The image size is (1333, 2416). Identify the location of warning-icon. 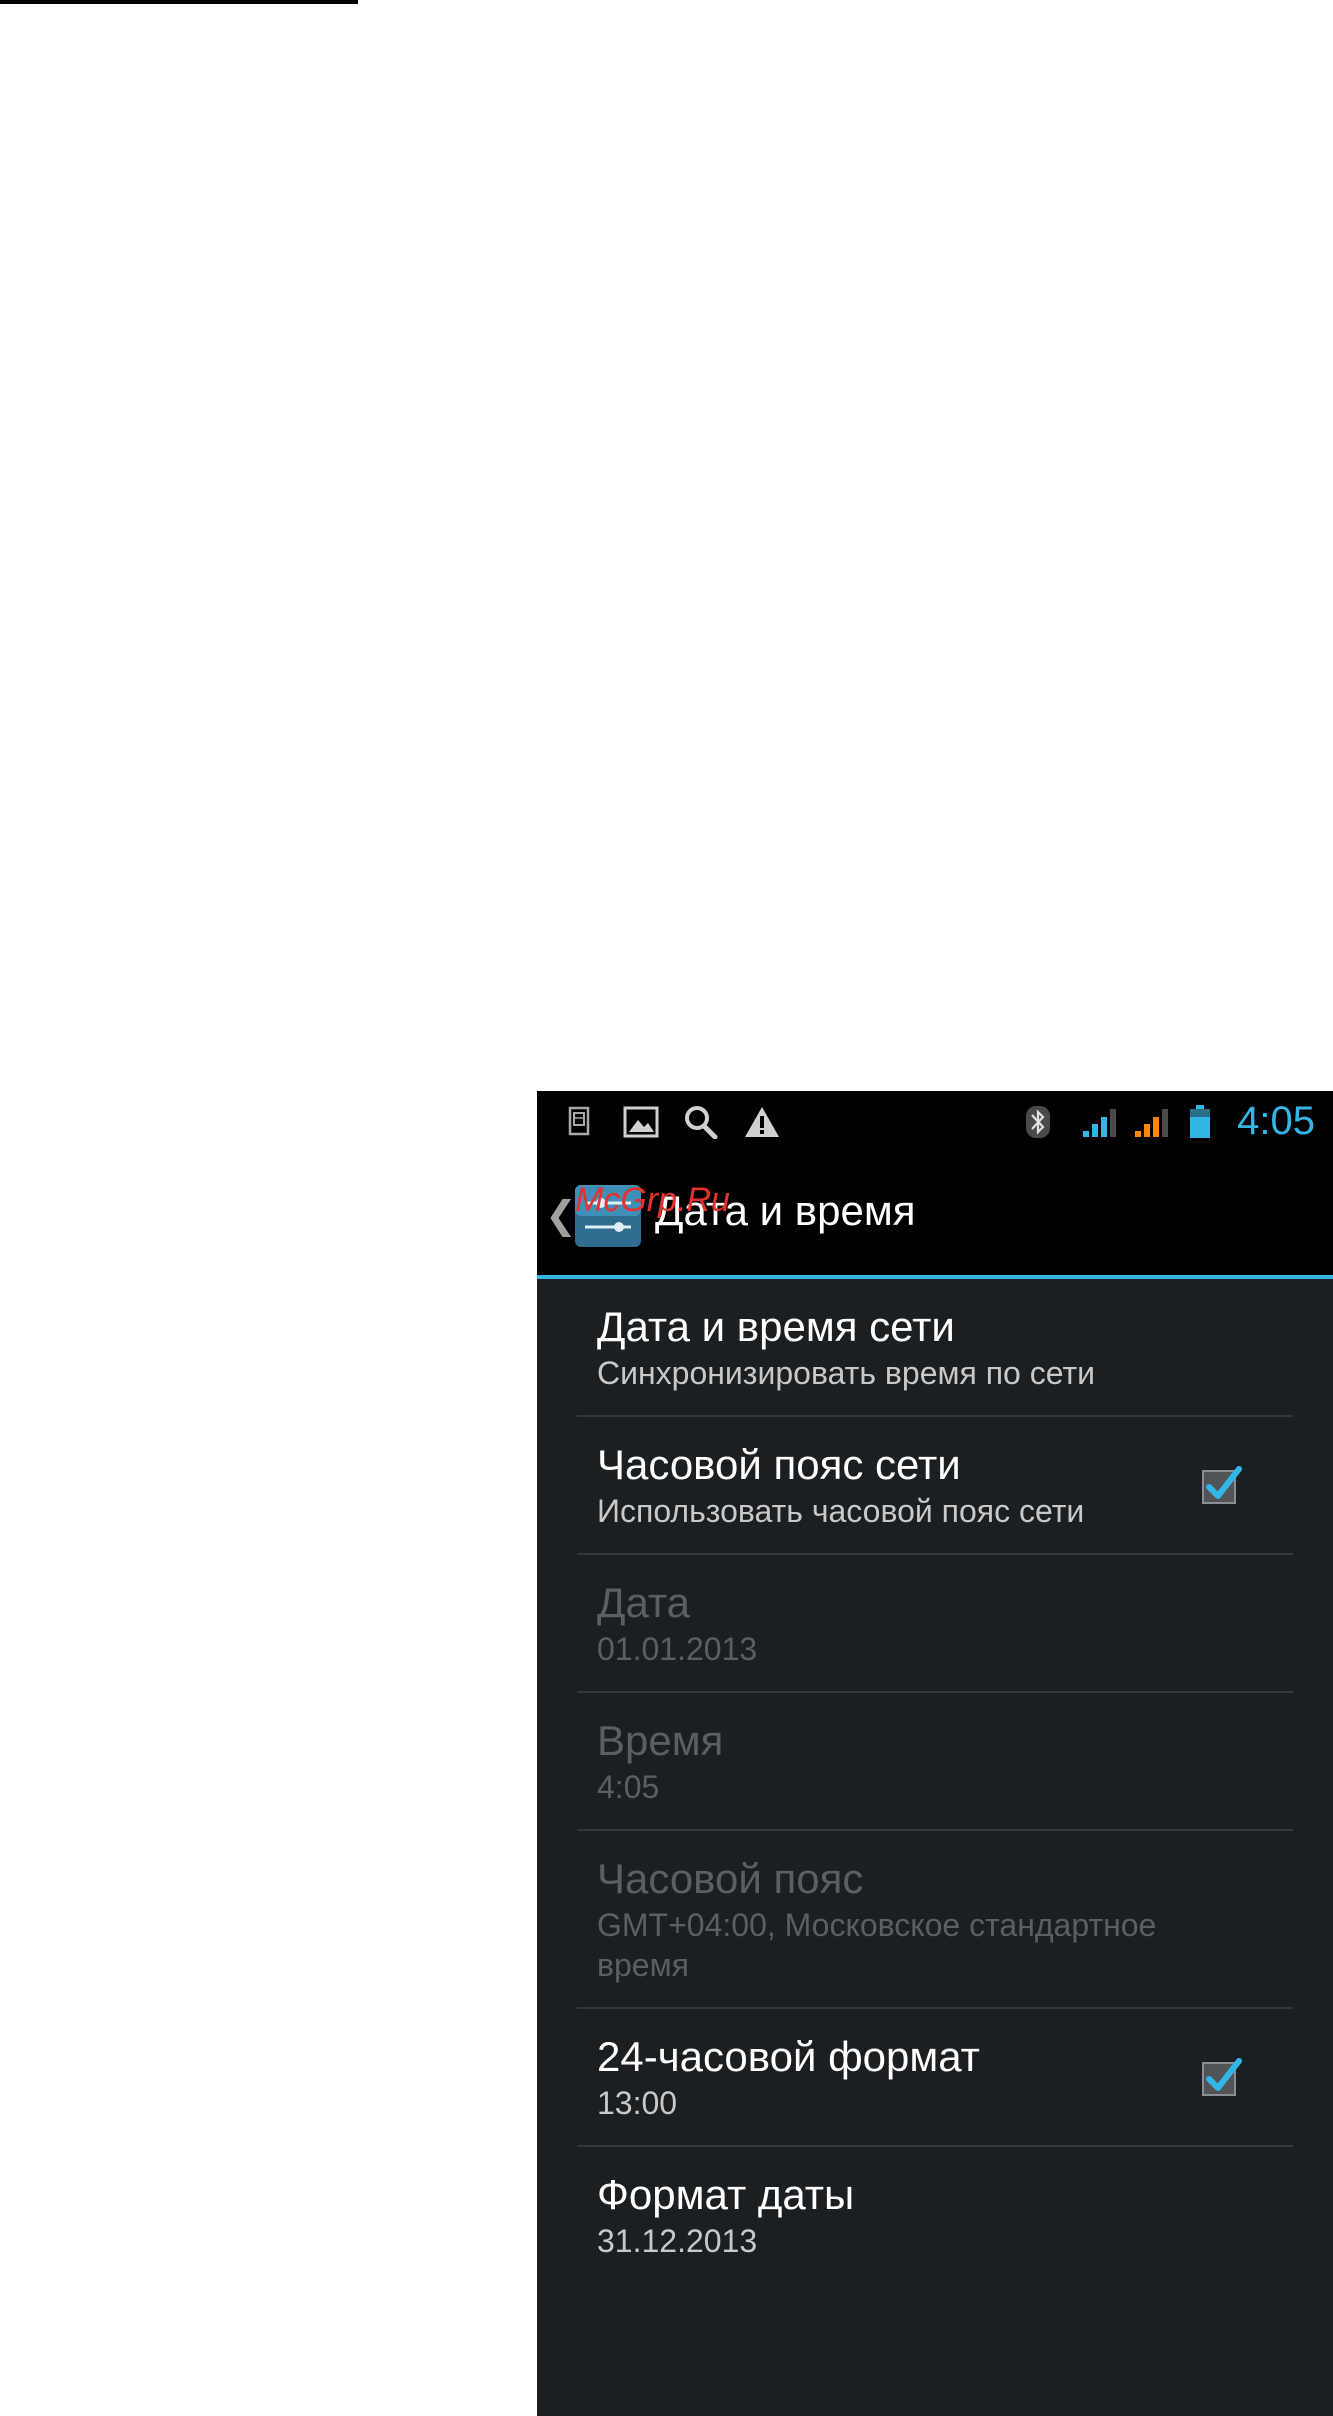
(762, 1122).